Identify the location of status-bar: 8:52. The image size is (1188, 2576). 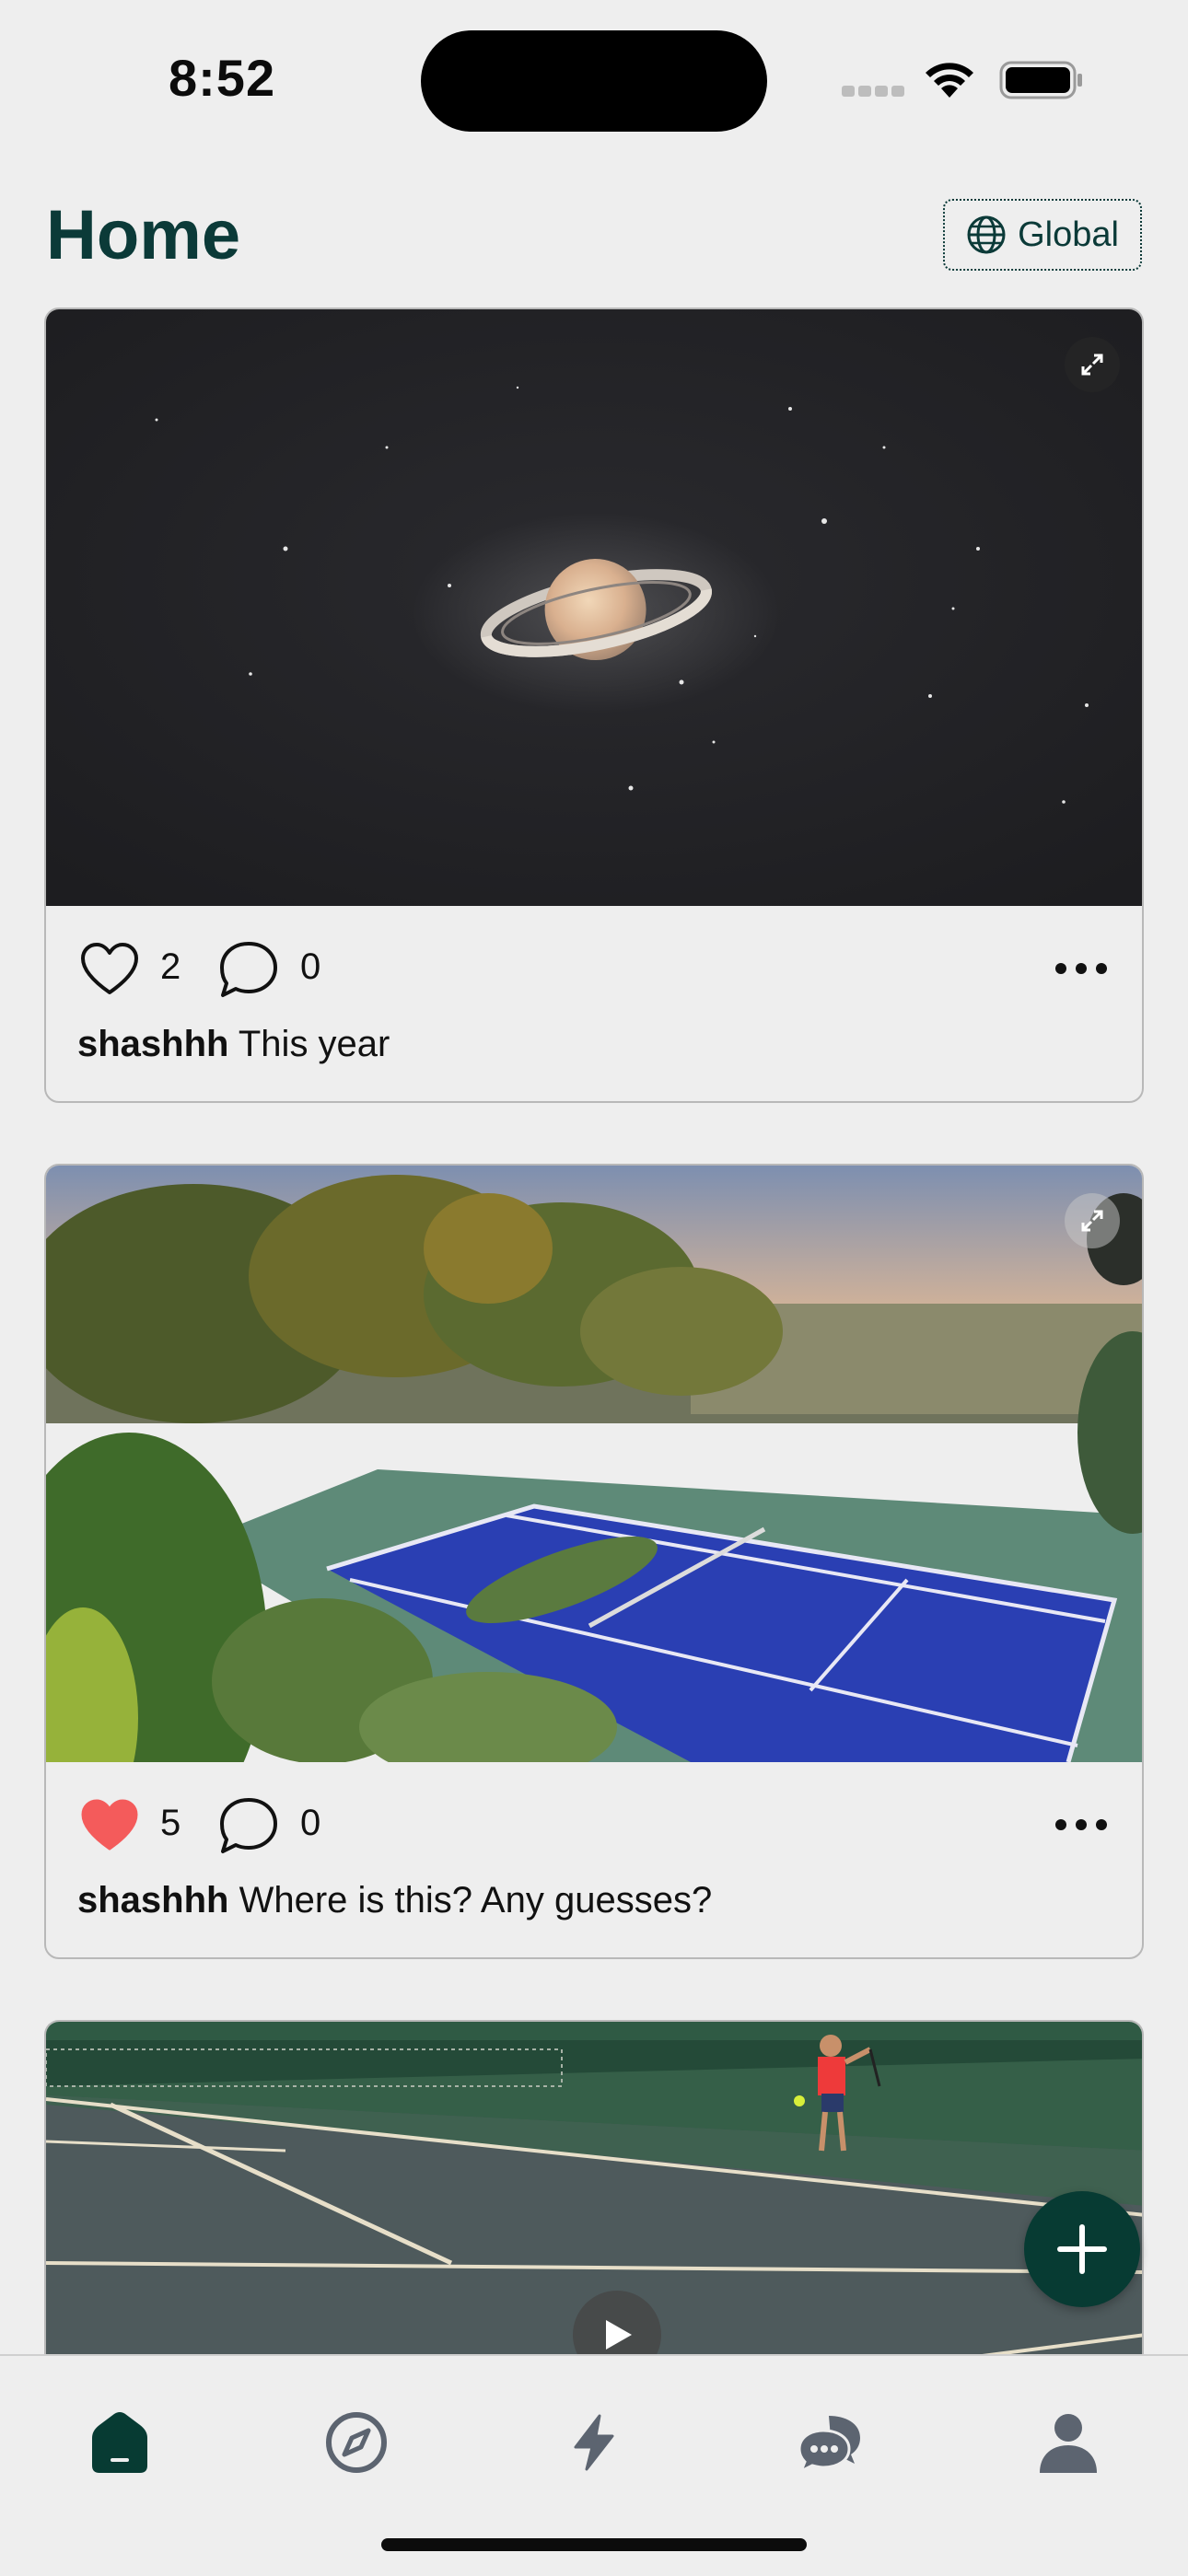
(594, 78).